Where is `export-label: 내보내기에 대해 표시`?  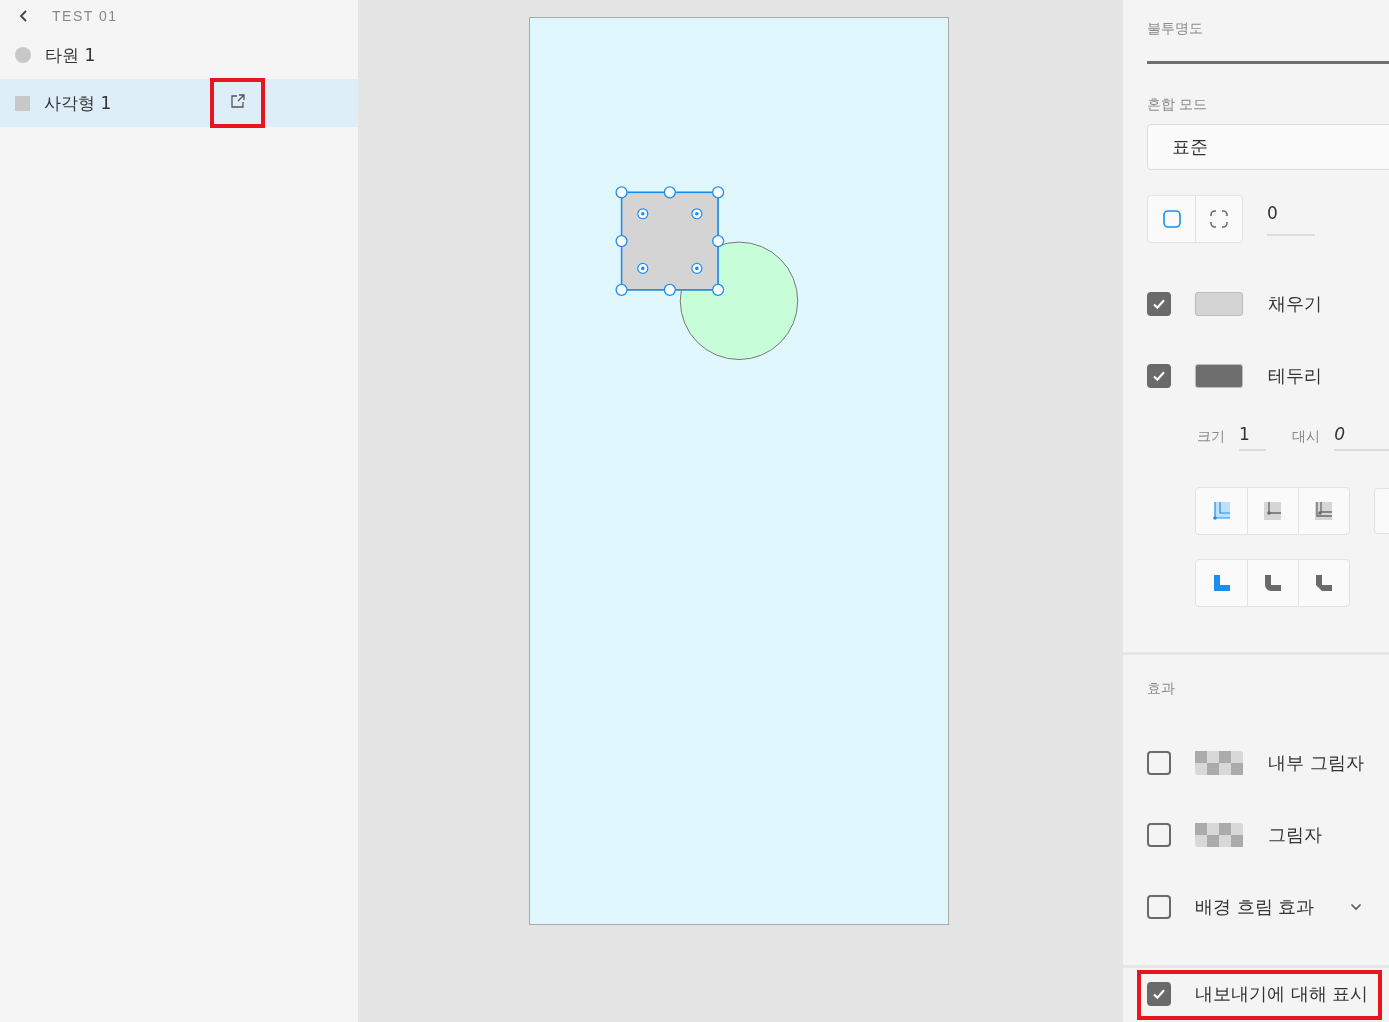 export-label: 내보내기에 대해 표시 is located at coordinates (1282, 994).